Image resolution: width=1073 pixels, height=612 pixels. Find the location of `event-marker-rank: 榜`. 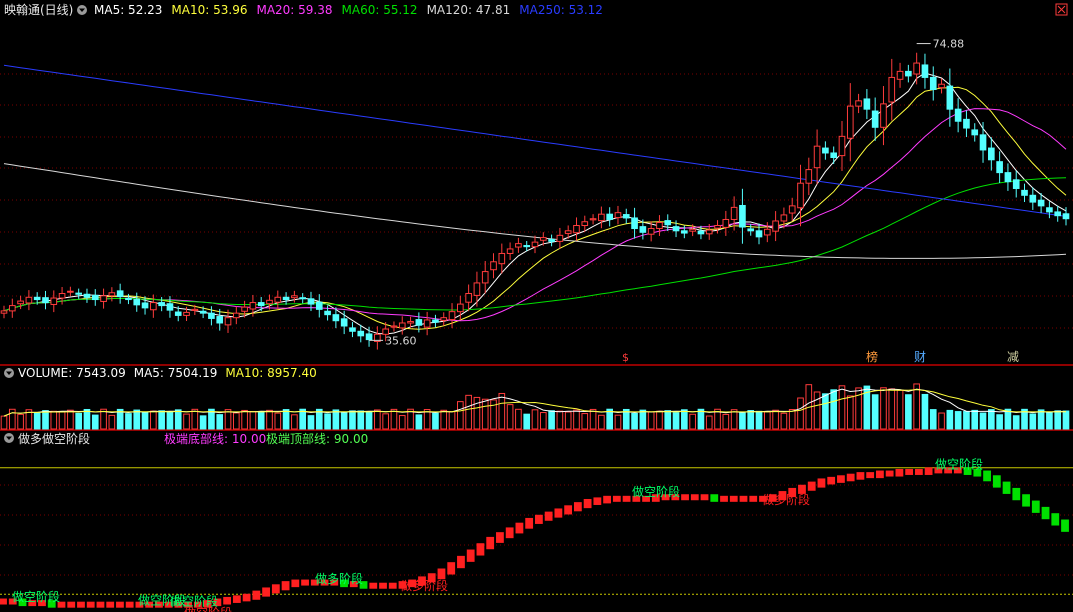

event-marker-rank: 榜 is located at coordinates (872, 356).